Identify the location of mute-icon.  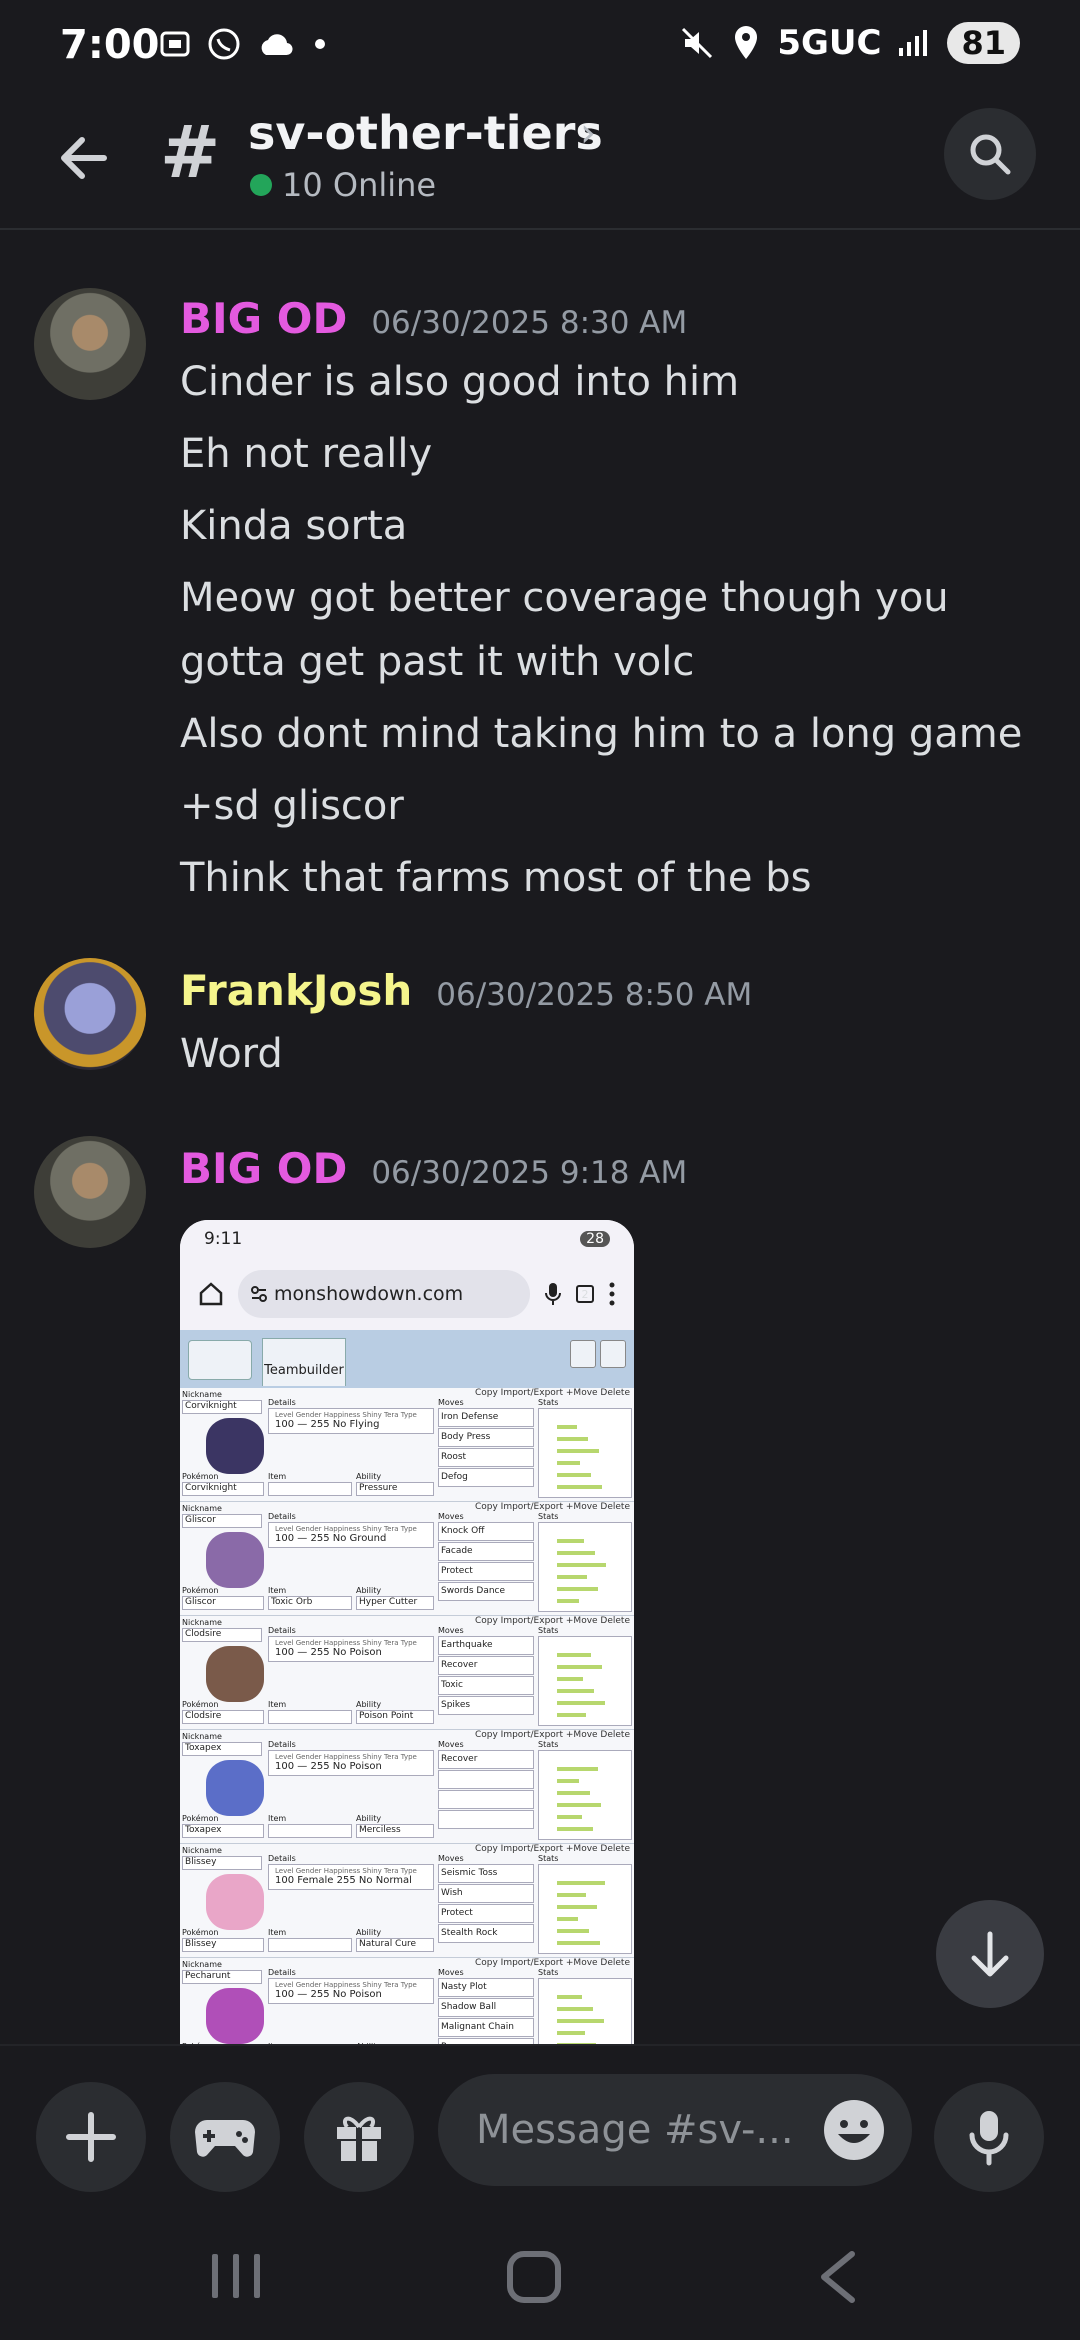
(697, 43).